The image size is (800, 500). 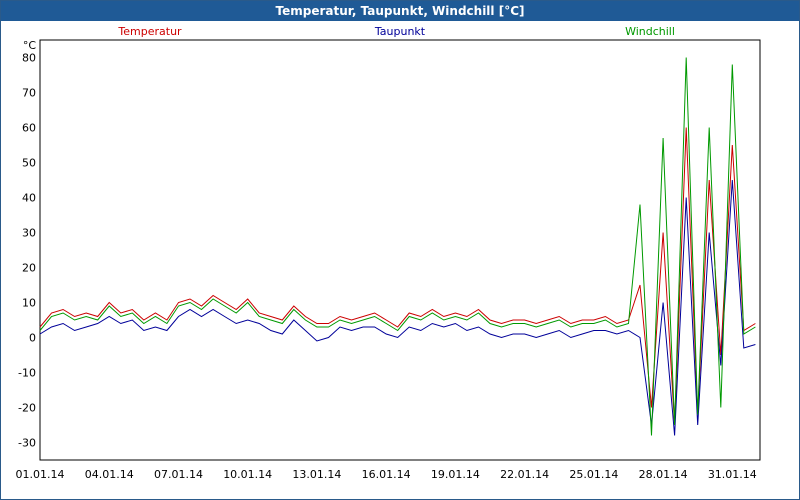 What do you see at coordinates (524, 474) in the screenshot?
I see `x-tick-label: 22.01.14` at bounding box center [524, 474].